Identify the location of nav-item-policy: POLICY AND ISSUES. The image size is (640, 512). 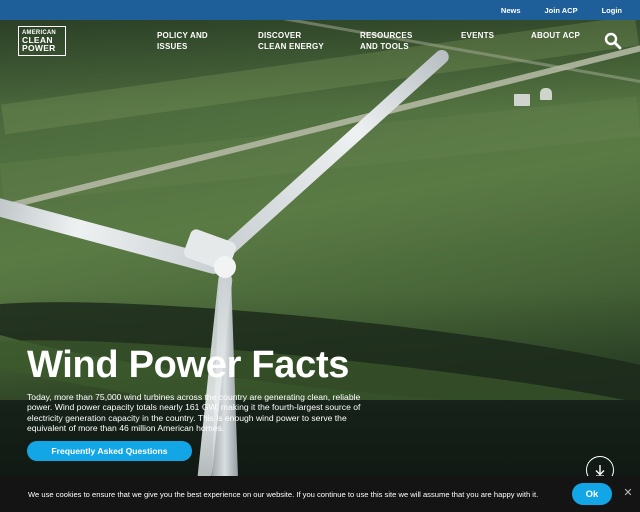
(182, 42).